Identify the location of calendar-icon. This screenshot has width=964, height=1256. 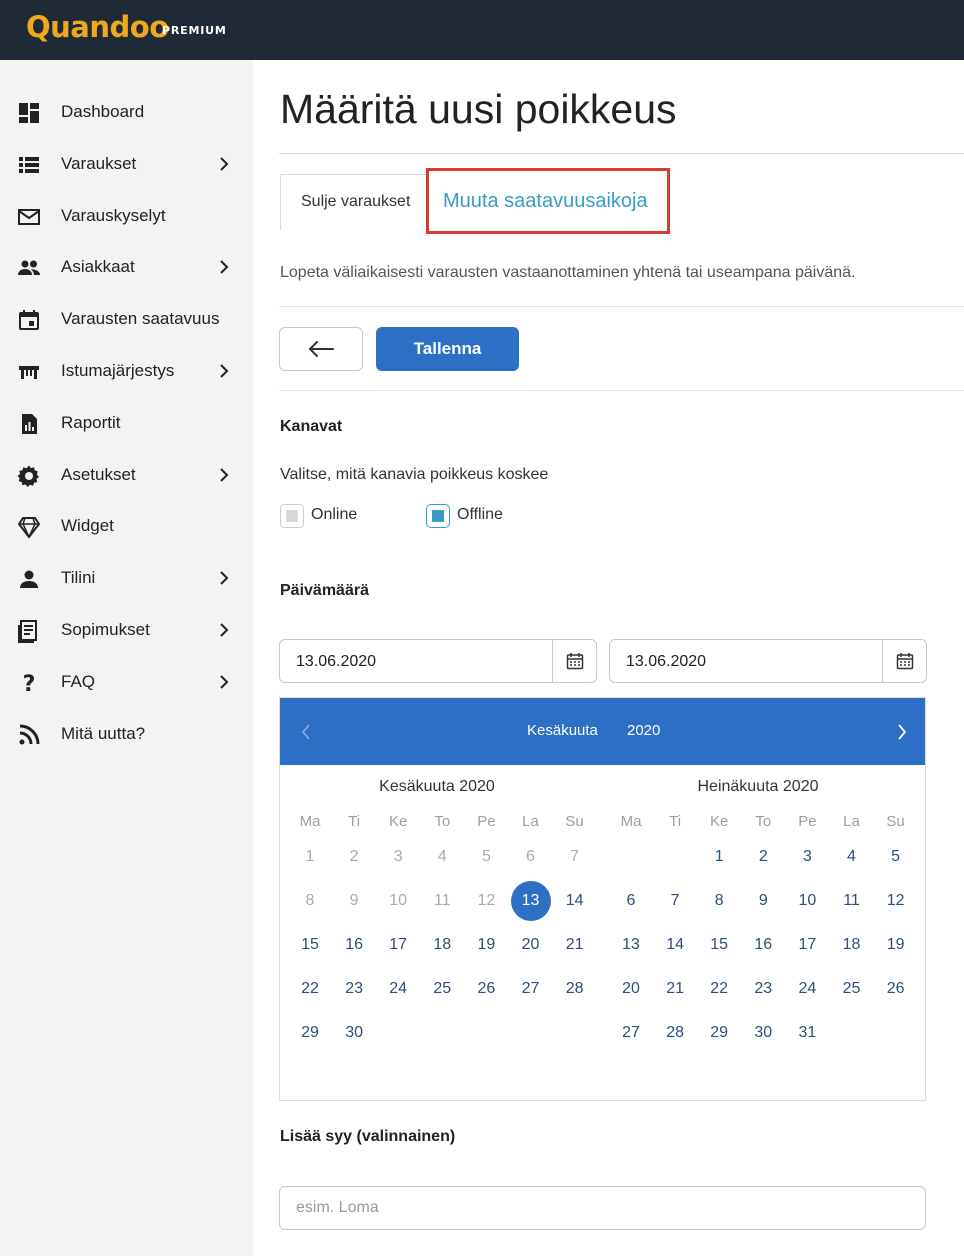
(904, 661).